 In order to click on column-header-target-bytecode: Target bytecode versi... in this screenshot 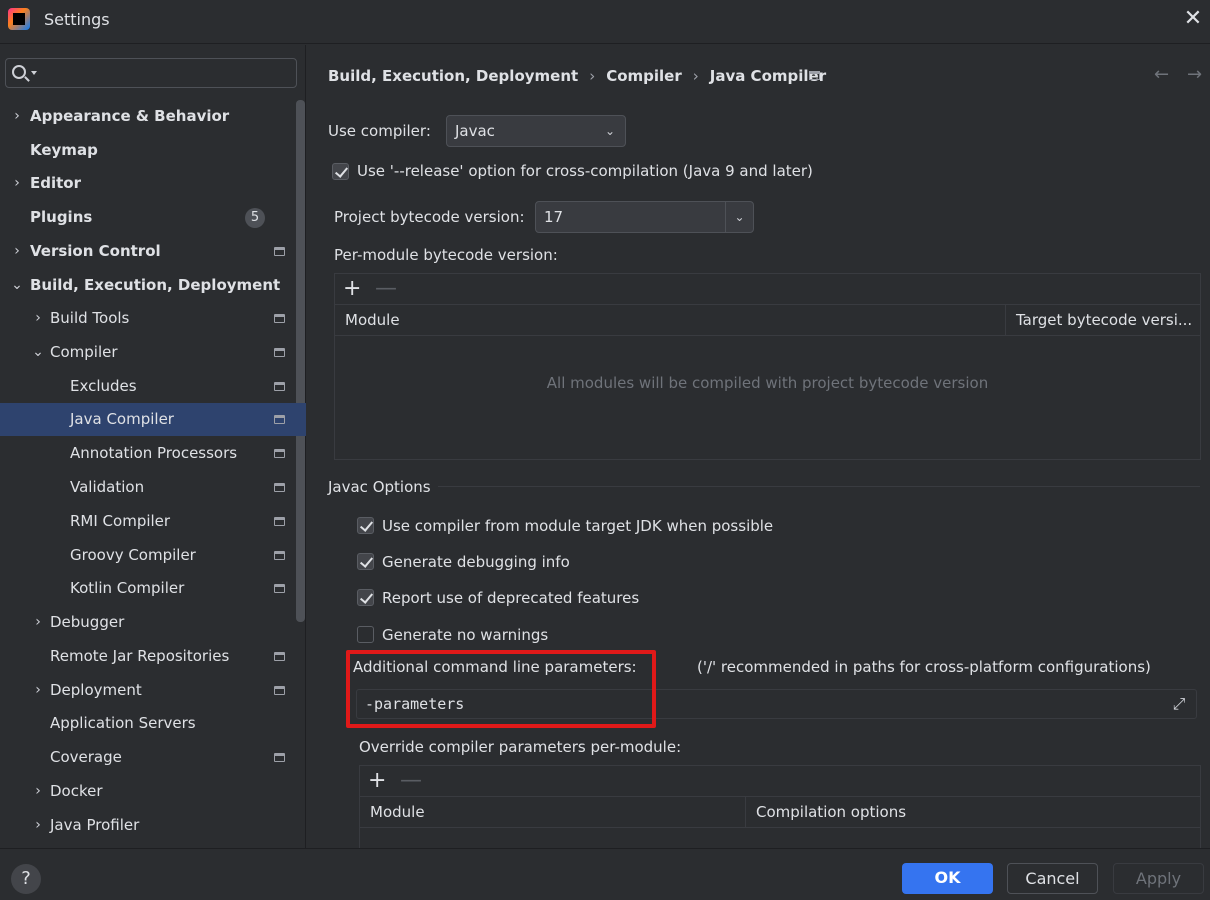, I will do `click(1103, 320)`.